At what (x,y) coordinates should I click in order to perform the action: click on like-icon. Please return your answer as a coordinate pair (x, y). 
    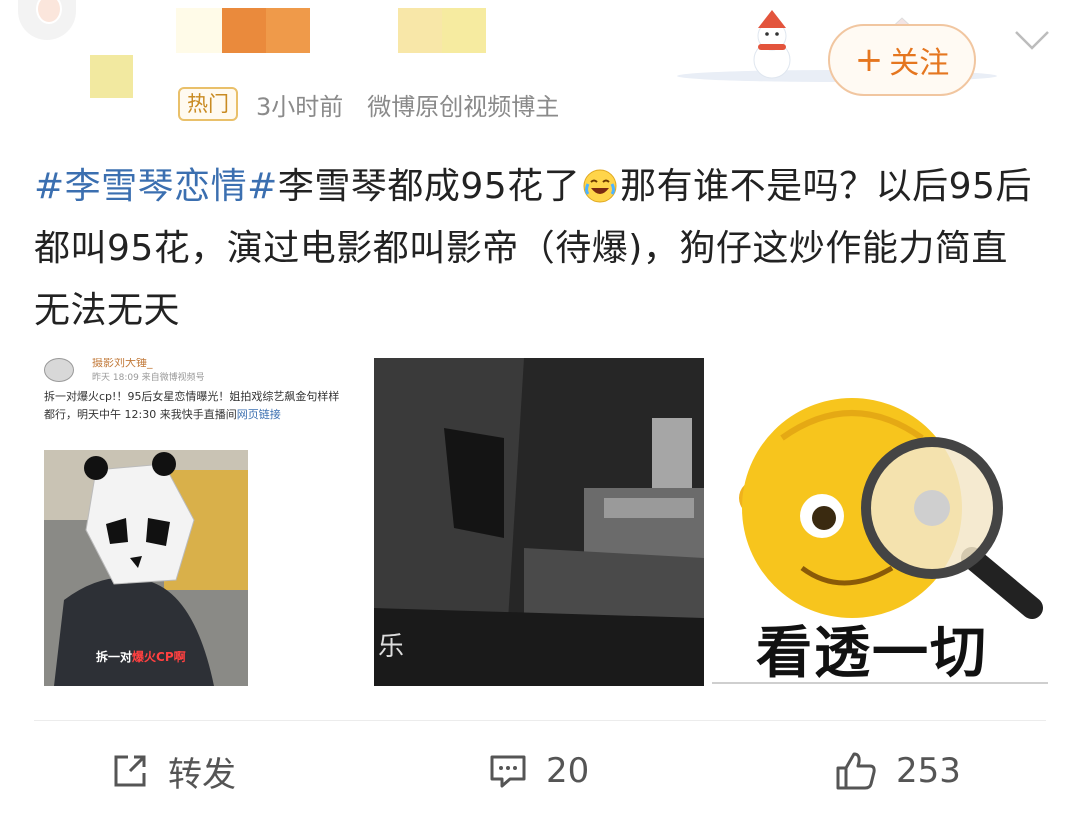
    Looking at the image, I should click on (856, 771).